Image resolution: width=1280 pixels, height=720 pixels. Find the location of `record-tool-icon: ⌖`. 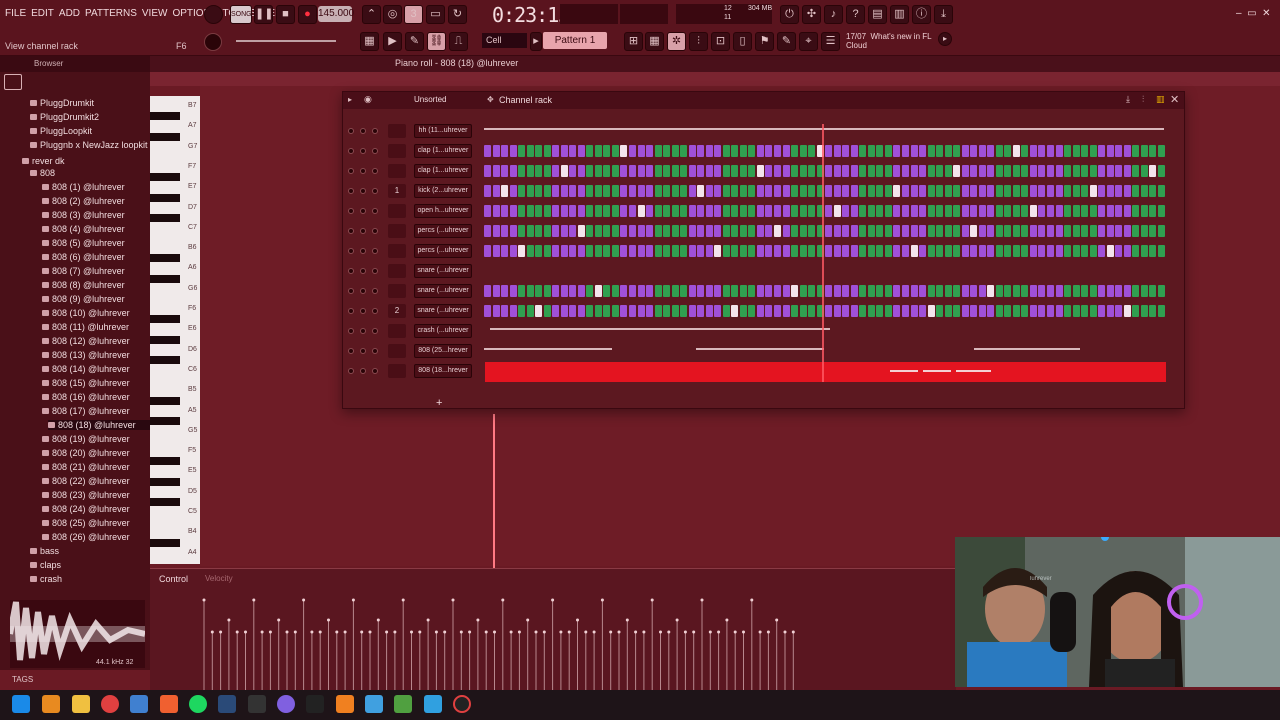

record-tool-icon: ⌖ is located at coordinates (808, 41).